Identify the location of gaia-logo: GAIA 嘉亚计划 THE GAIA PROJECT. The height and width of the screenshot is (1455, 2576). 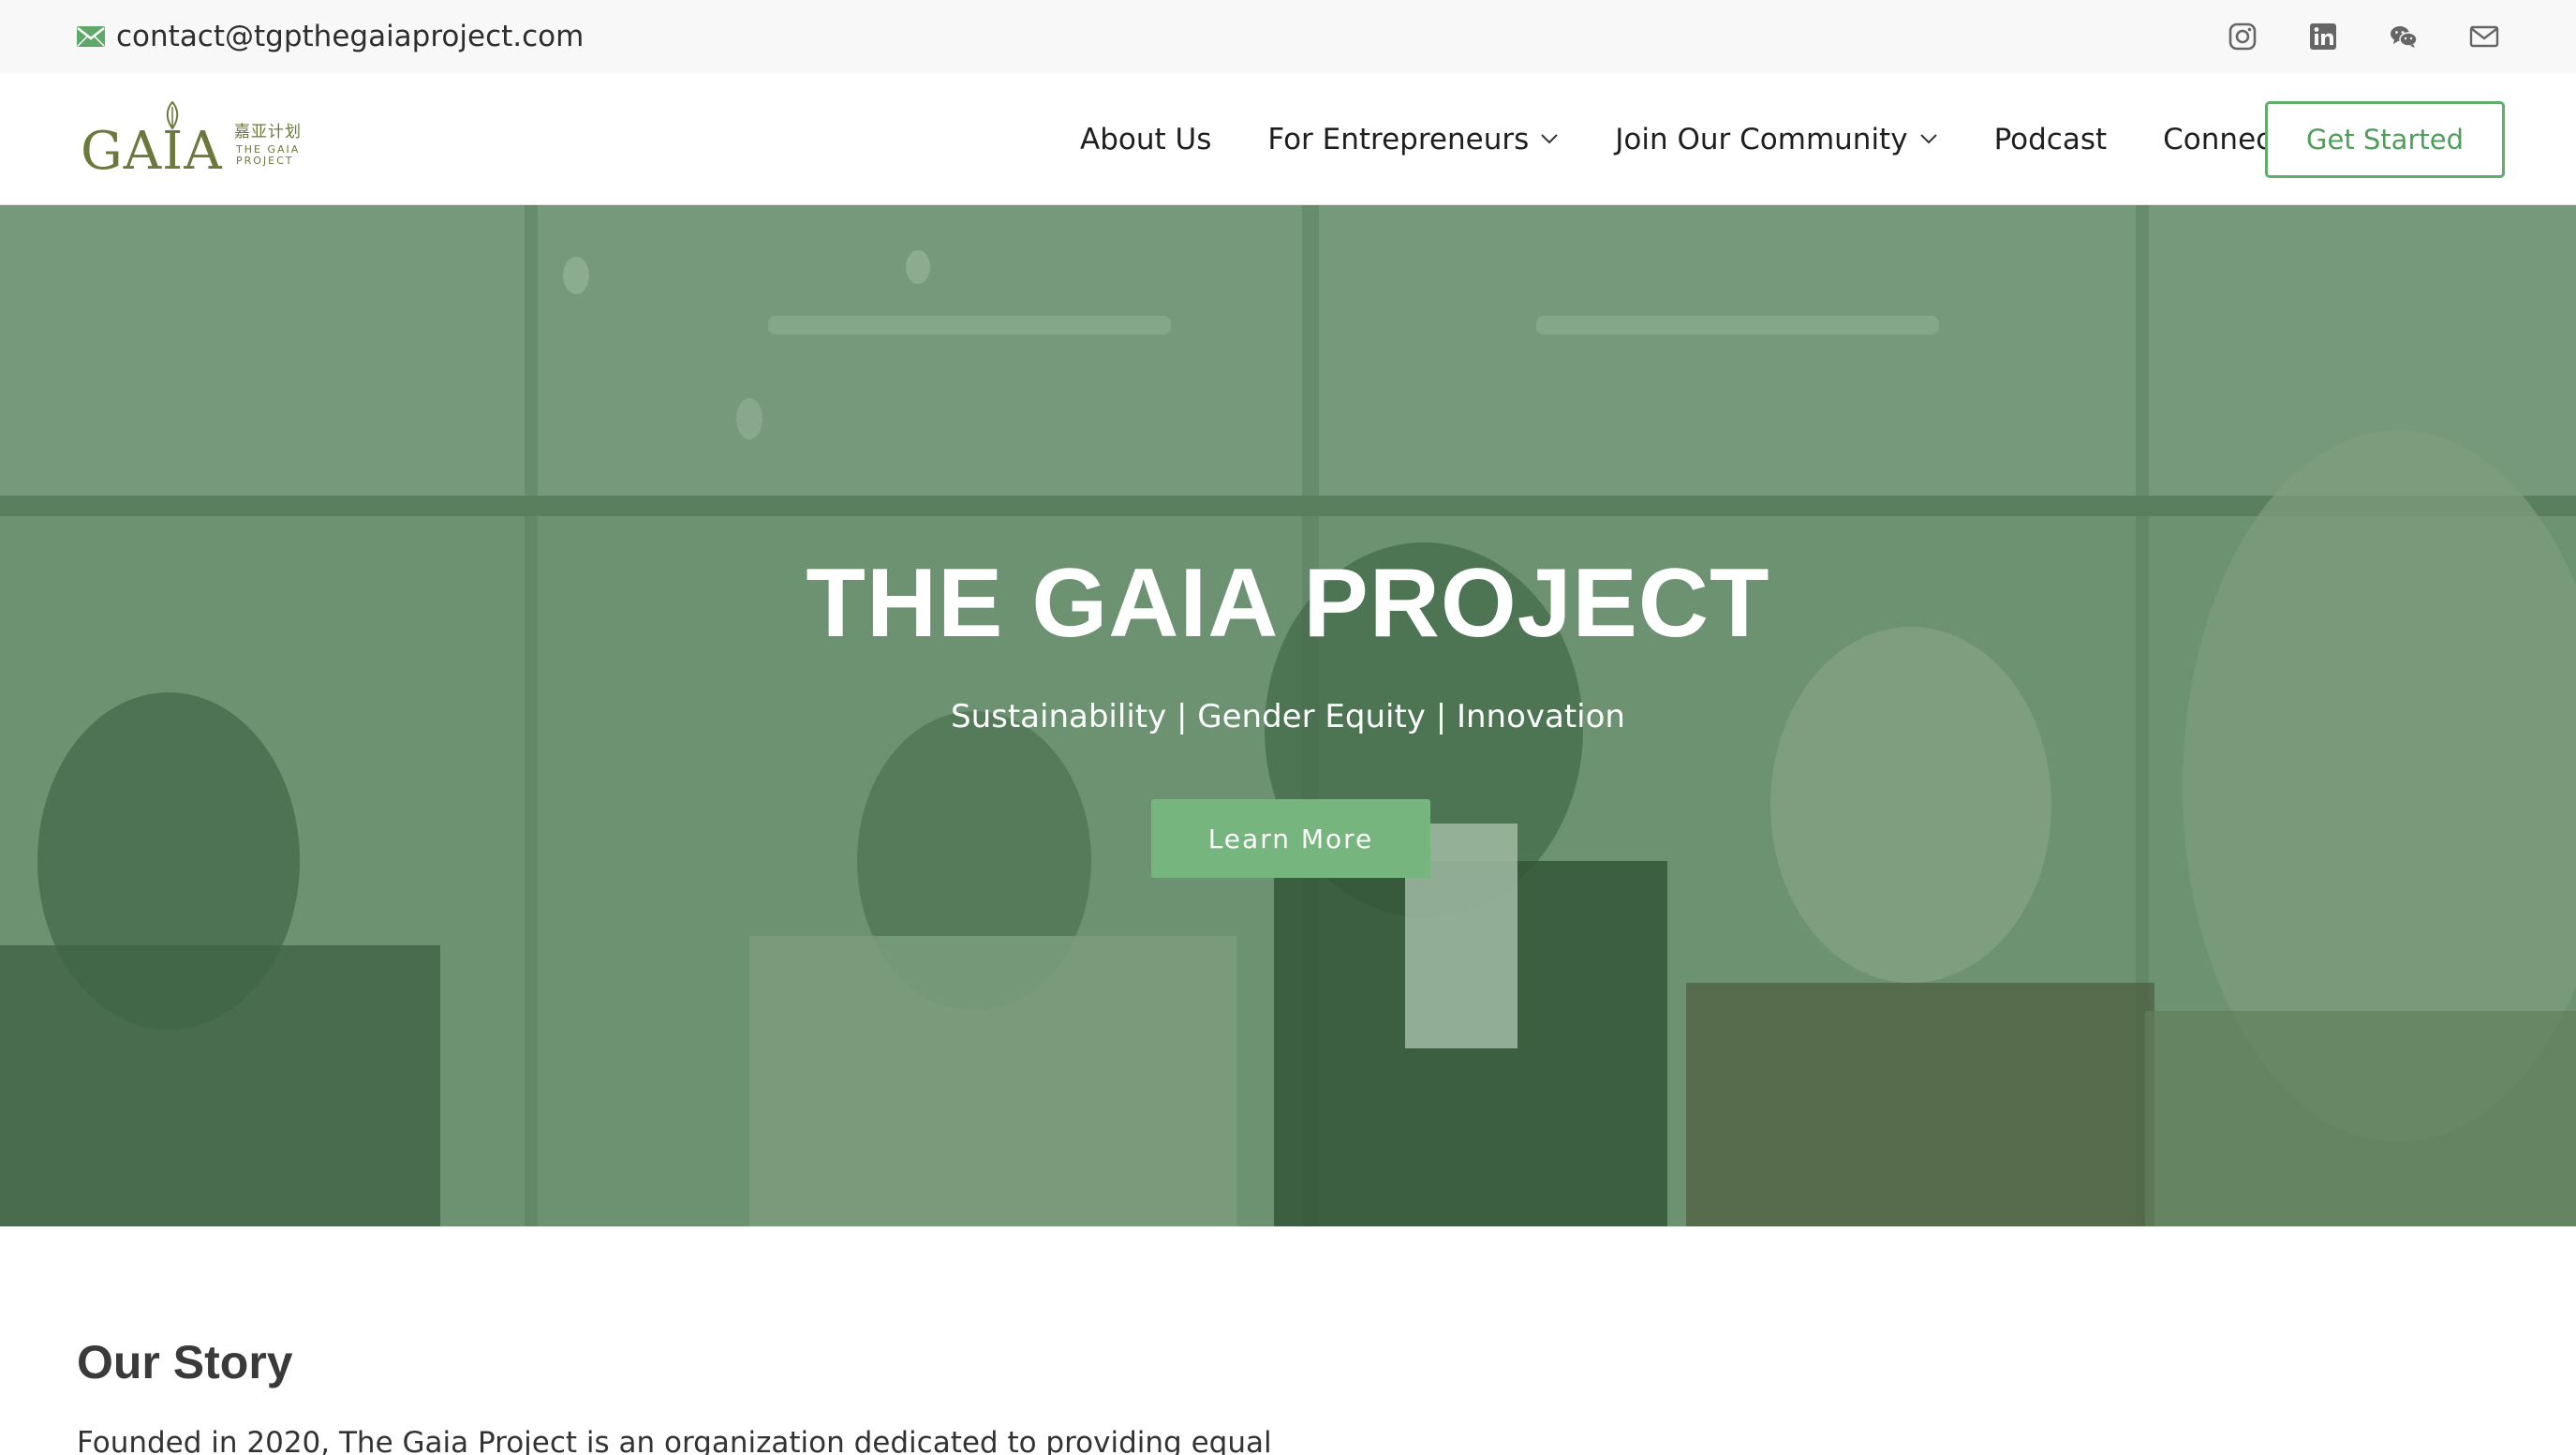
(198, 139).